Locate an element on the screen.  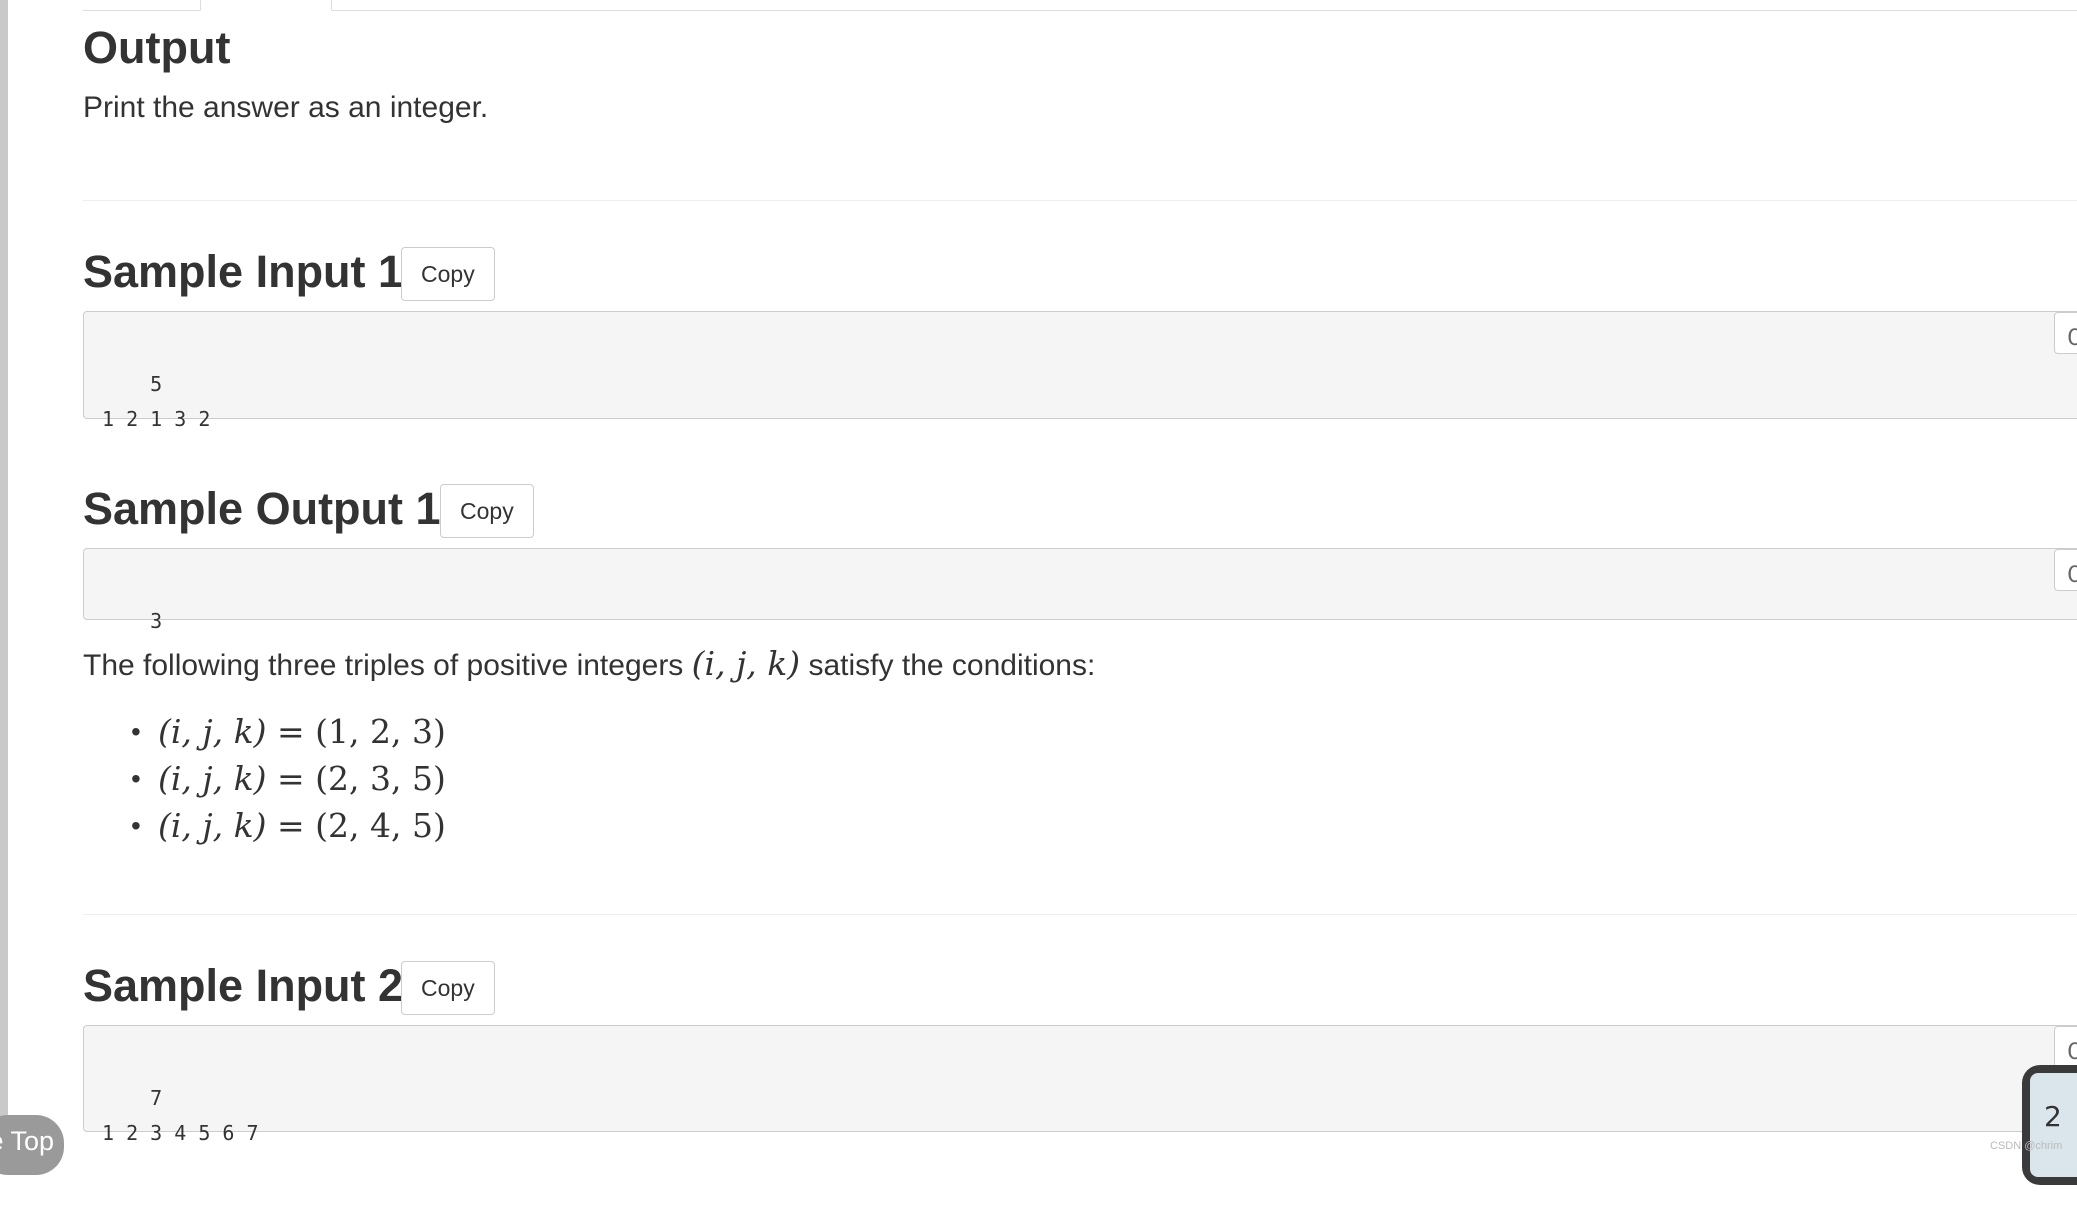
back-to-top-button: e Top is located at coordinates (32, 1145).